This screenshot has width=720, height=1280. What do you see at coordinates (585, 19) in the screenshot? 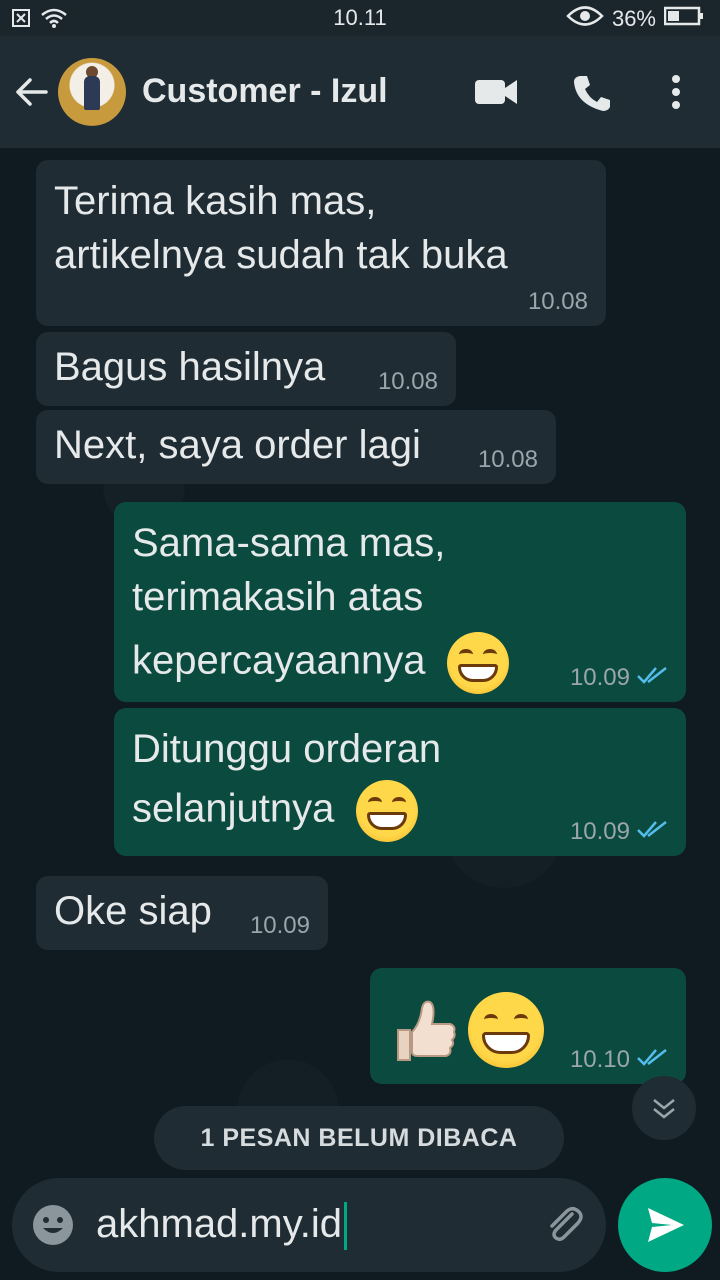
I see `eye-icon` at bounding box center [585, 19].